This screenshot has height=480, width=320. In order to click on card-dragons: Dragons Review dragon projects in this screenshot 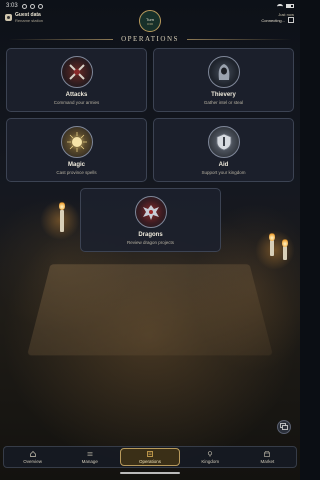, I will do `click(150, 220)`.